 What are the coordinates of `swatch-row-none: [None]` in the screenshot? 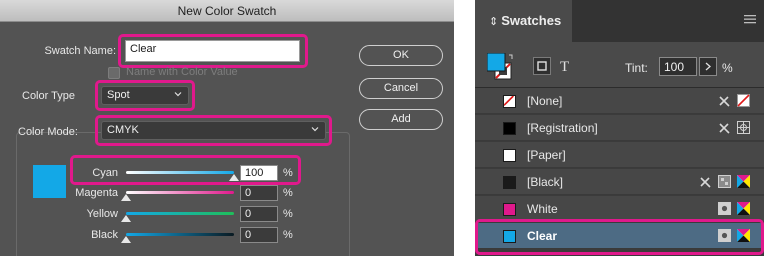 It's located at (619, 101).